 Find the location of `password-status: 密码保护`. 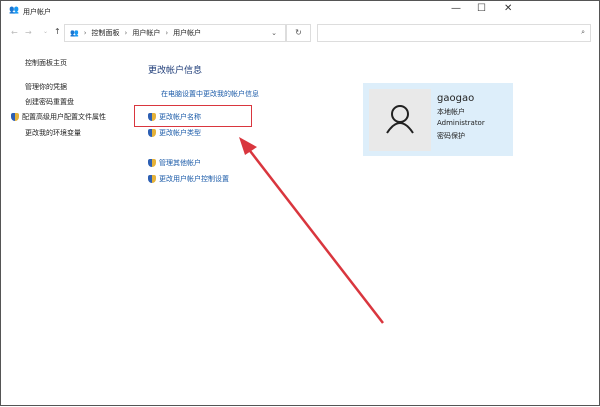

password-status: 密码保护 is located at coordinates (451, 136).